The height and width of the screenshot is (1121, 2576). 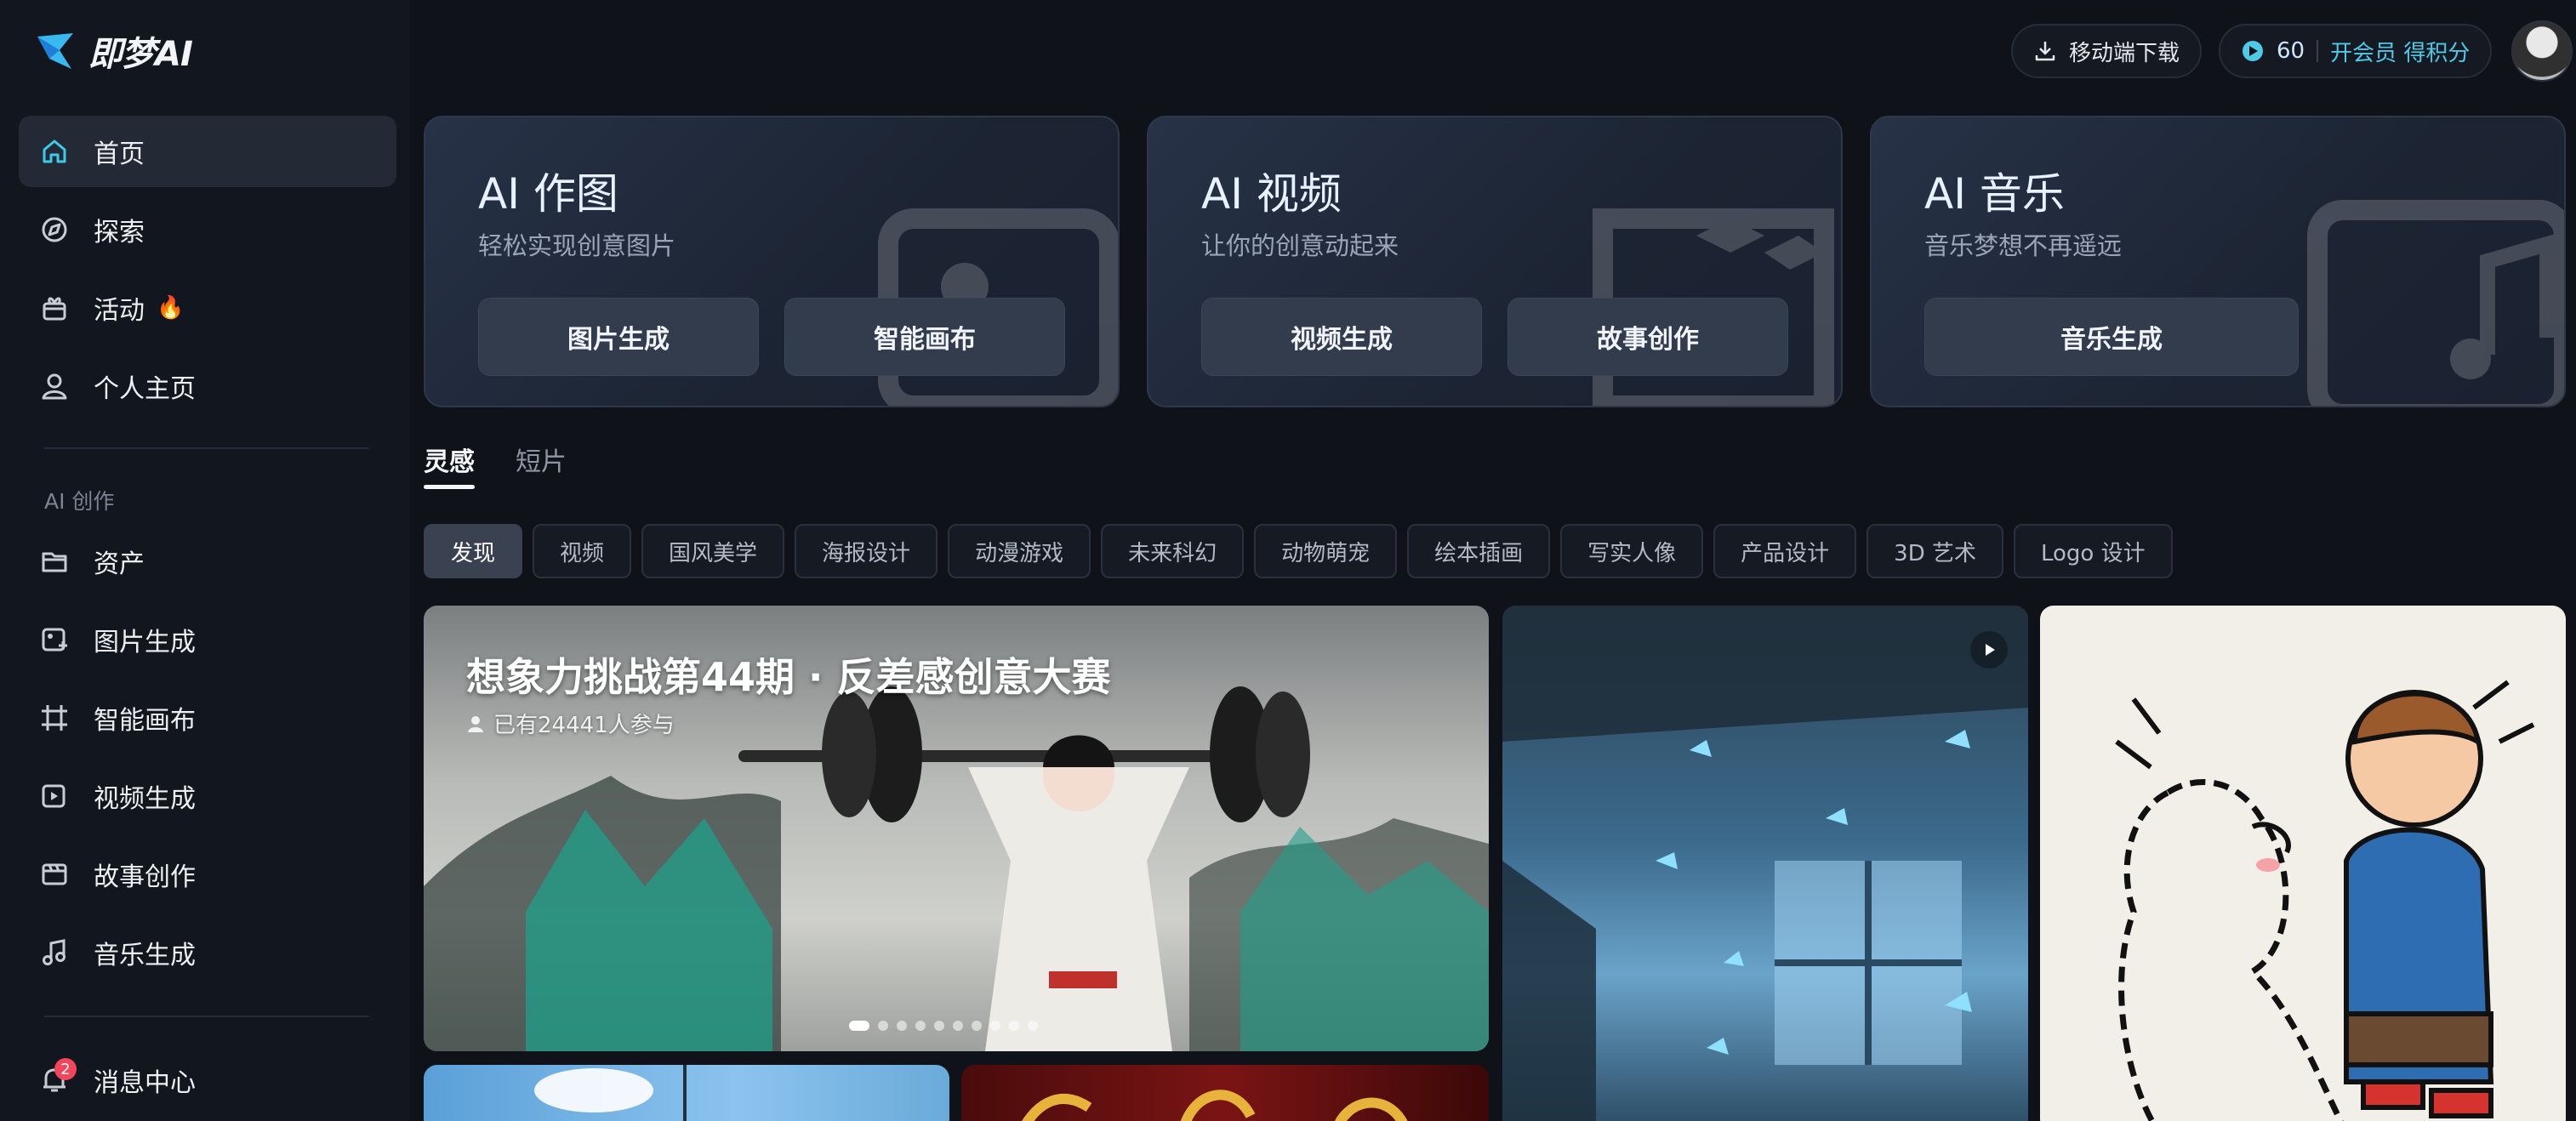 I want to click on sidebar-item-profile: 个人主页, so click(x=208, y=386).